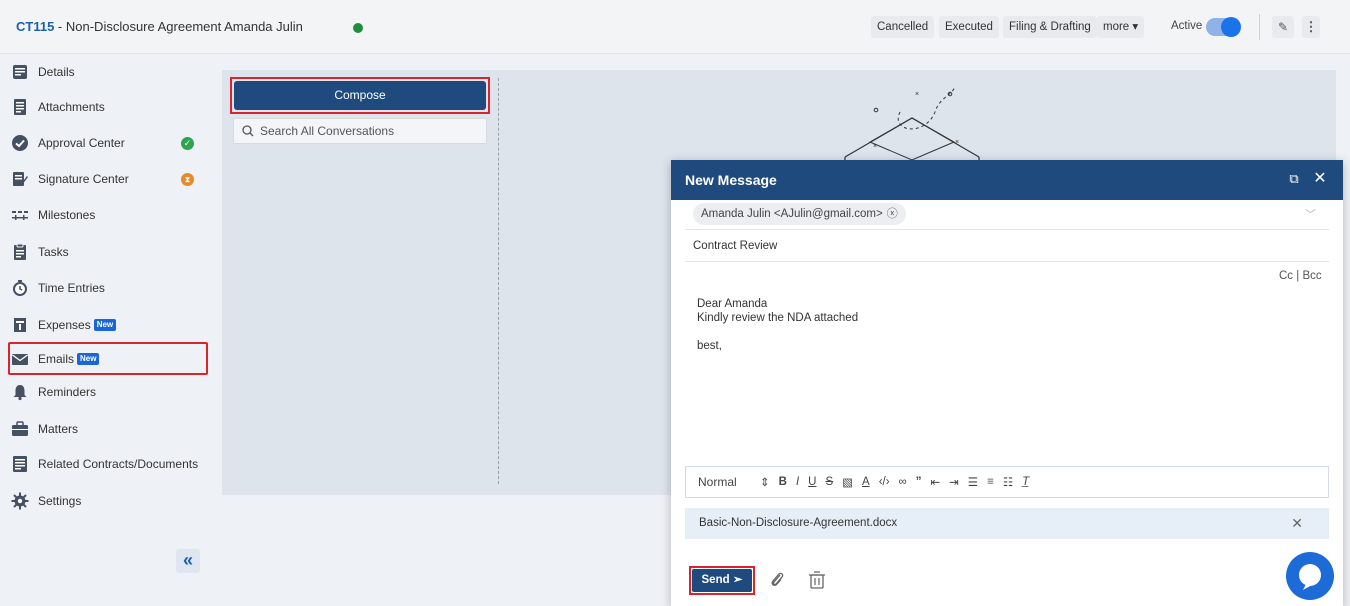  I want to click on sidebar-item-label: Settings, so click(60, 501).